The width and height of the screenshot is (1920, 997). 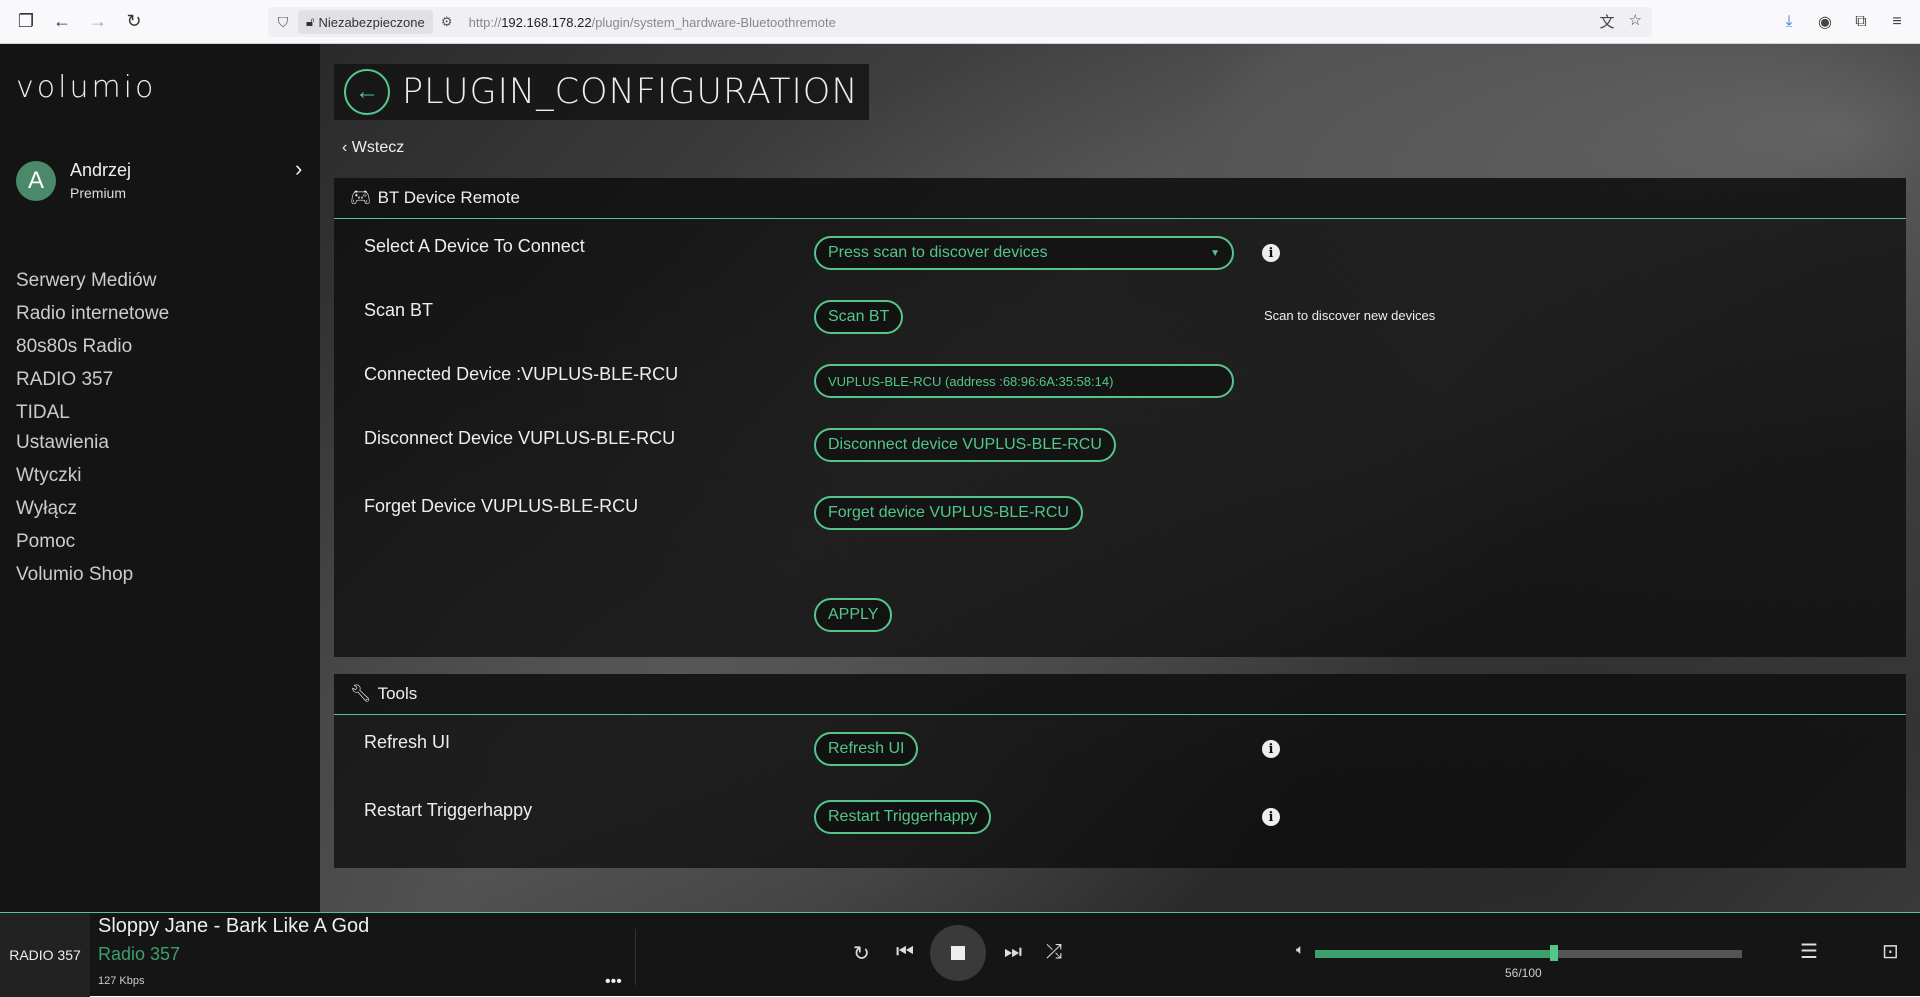 I want to click on shield-icon: ⛉, so click(x=283, y=22).